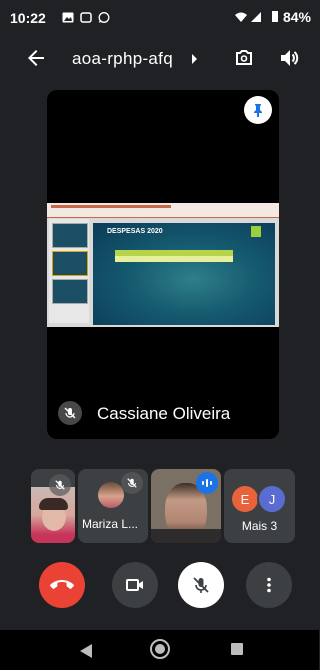 This screenshot has width=320, height=670. What do you see at coordinates (256, 231) in the screenshot?
I see `slide-accent` at bounding box center [256, 231].